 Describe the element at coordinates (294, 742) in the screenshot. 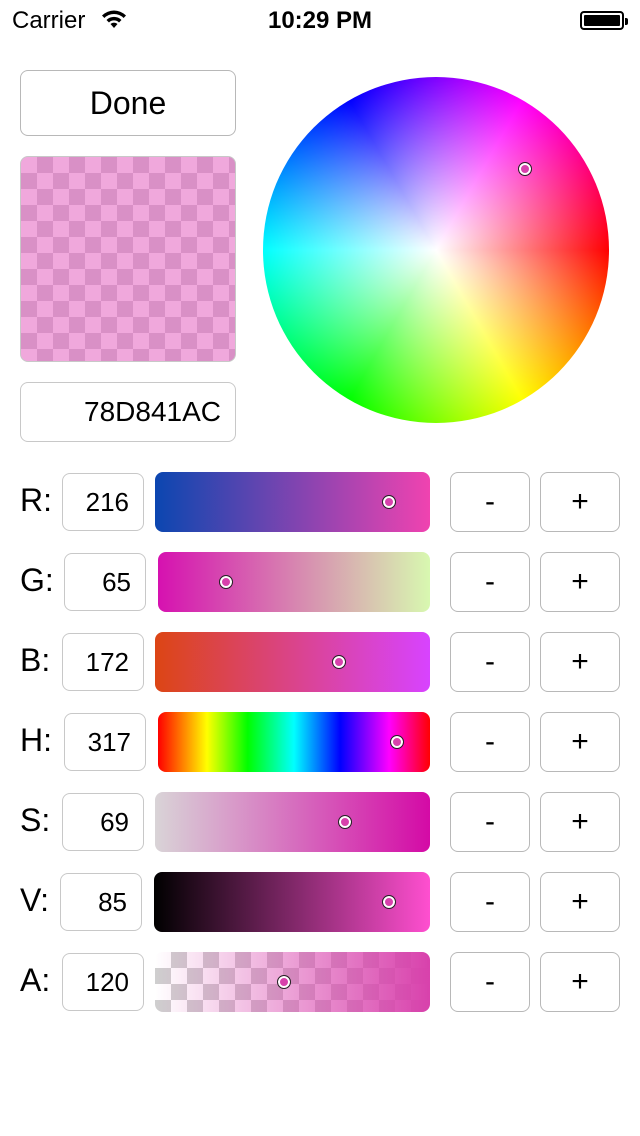

I see `hue-slider` at that location.